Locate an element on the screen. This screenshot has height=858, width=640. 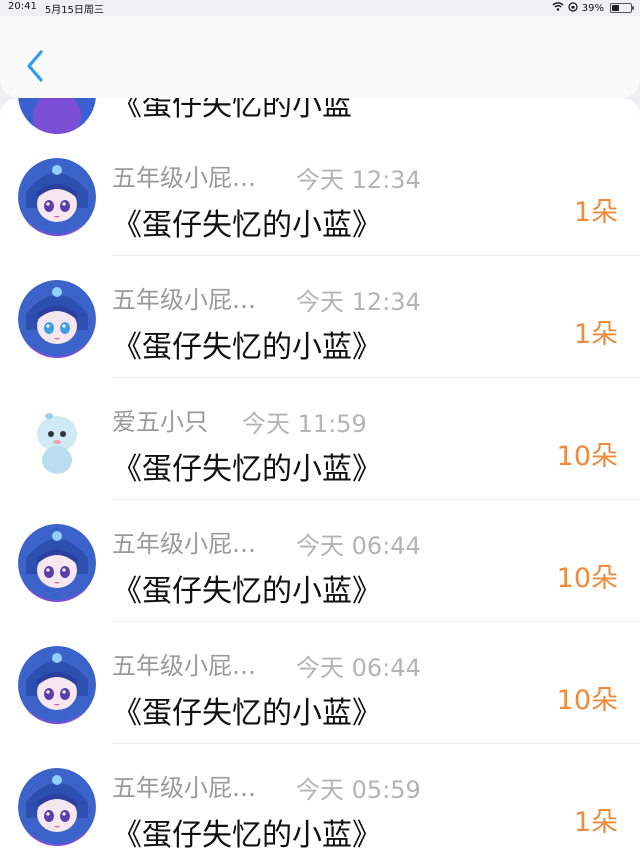
timestamp: 今天 11:59 is located at coordinates (304, 424).